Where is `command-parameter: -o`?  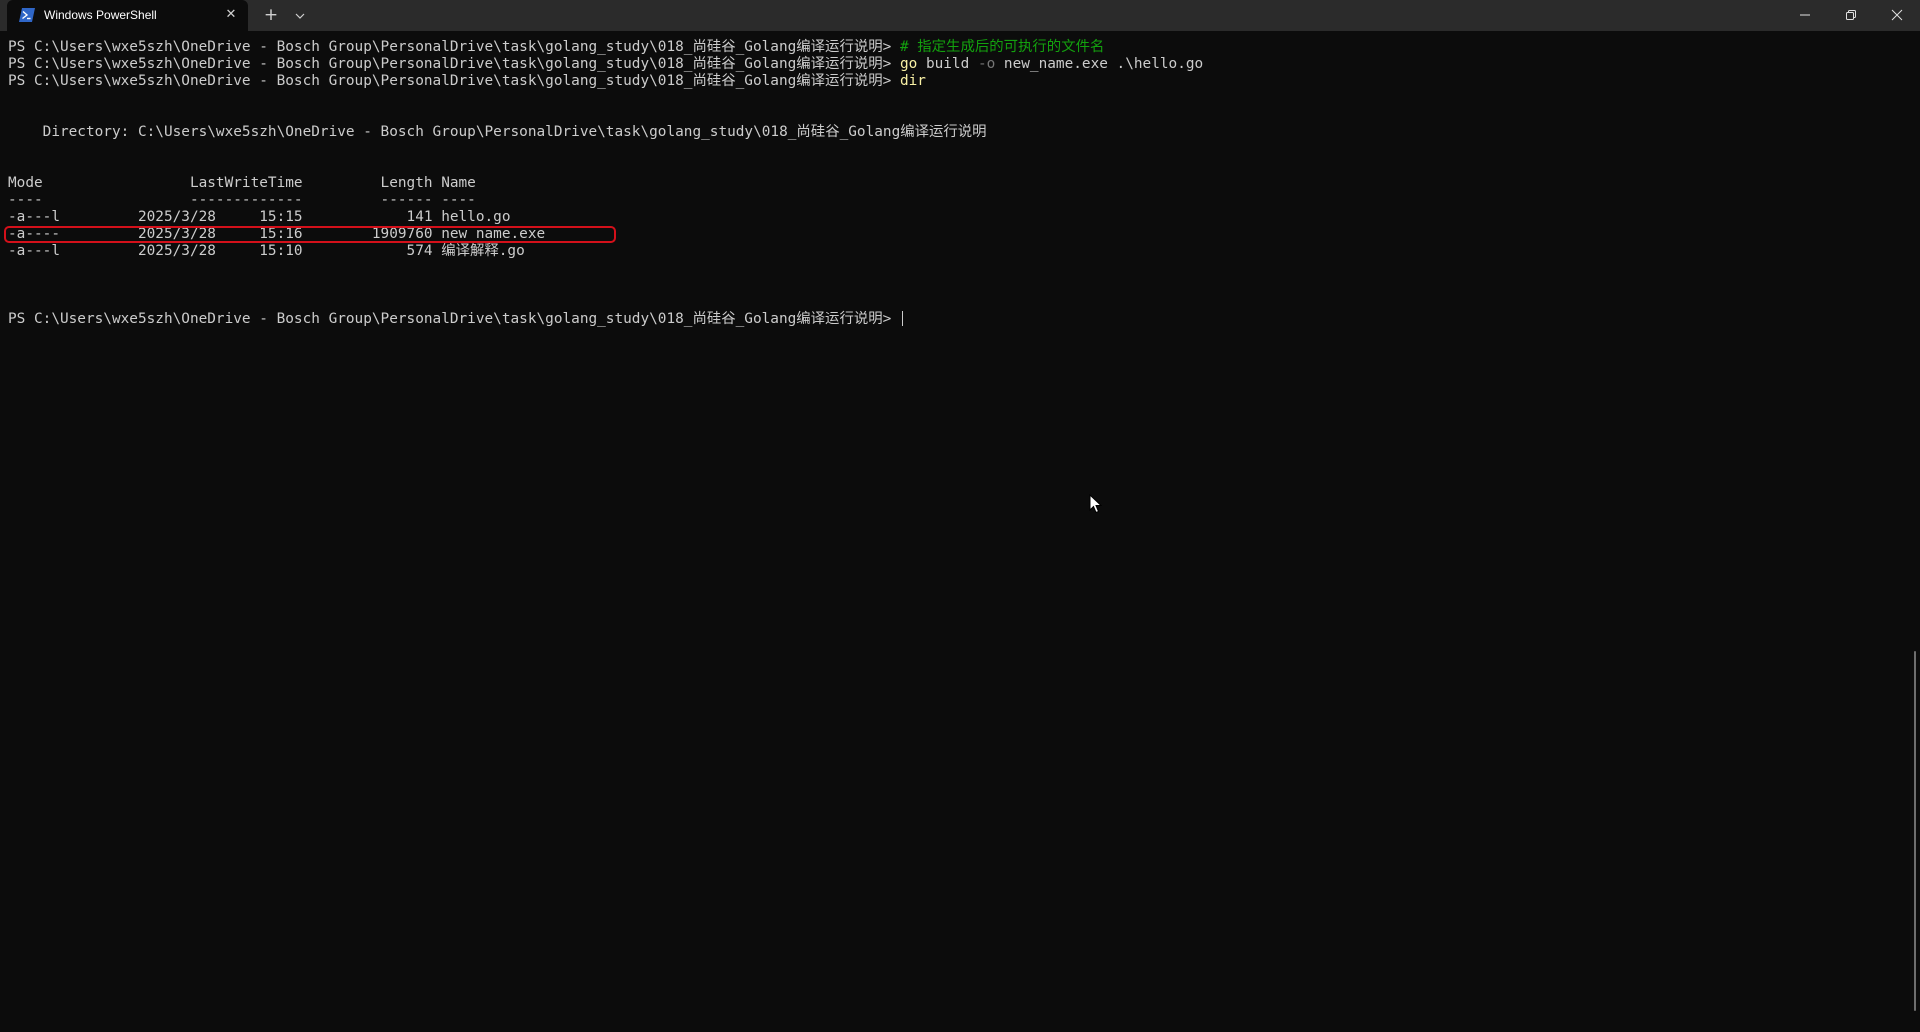
command-parameter: -o is located at coordinates (986, 64).